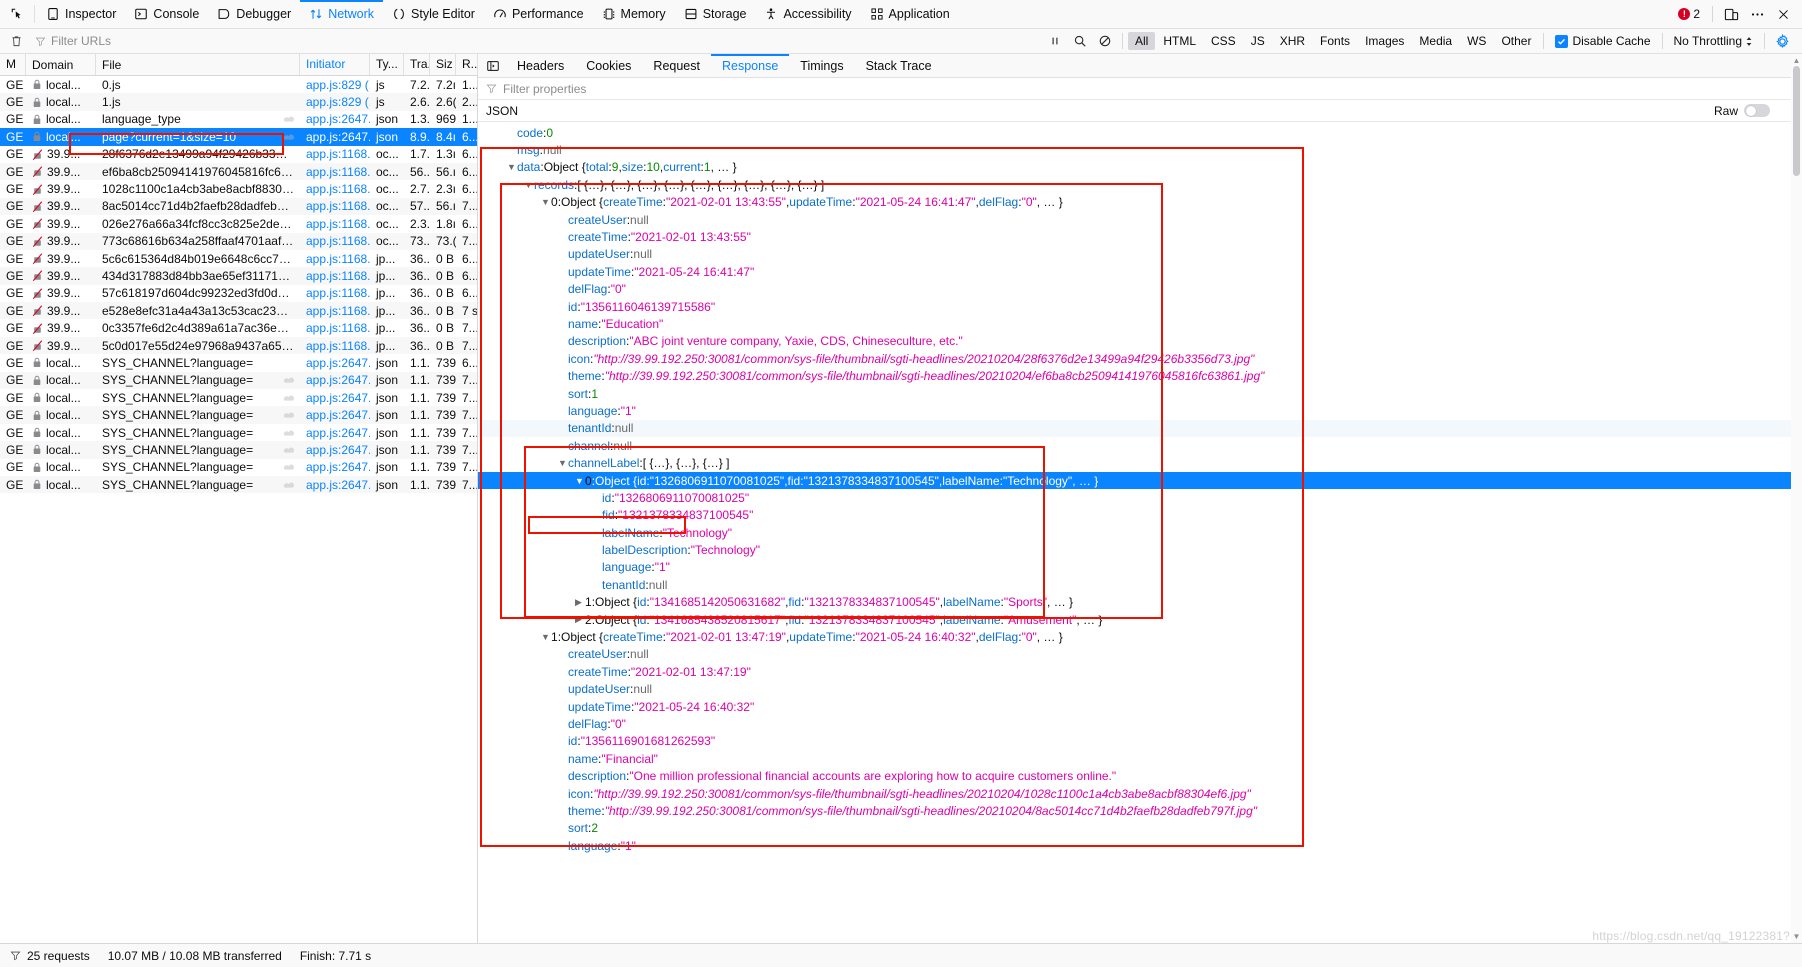 The width and height of the screenshot is (1802, 967). Describe the element at coordinates (140, 41) in the screenshot. I see `filter-urls-input: Filter URLs` at that location.